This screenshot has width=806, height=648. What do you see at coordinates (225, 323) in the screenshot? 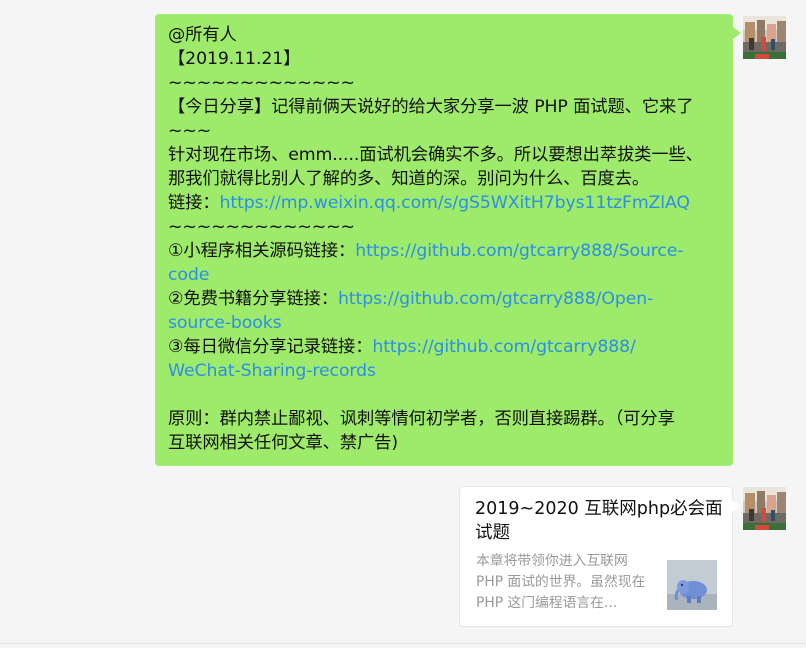
I see `open-books-link-cont: source-books` at bounding box center [225, 323].